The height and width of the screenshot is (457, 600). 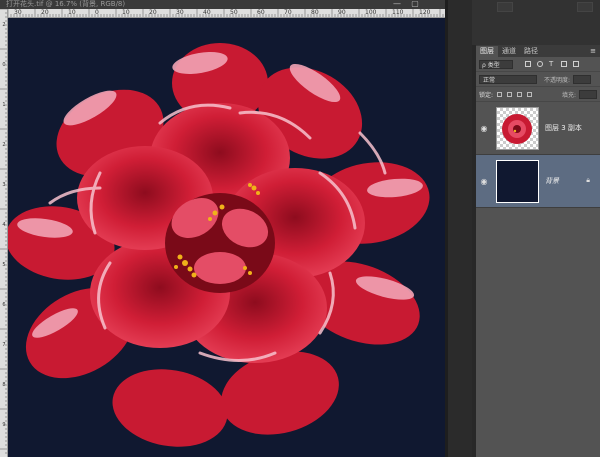 What do you see at coordinates (552, 181) in the screenshot?
I see `layer-name: 背景` at bounding box center [552, 181].